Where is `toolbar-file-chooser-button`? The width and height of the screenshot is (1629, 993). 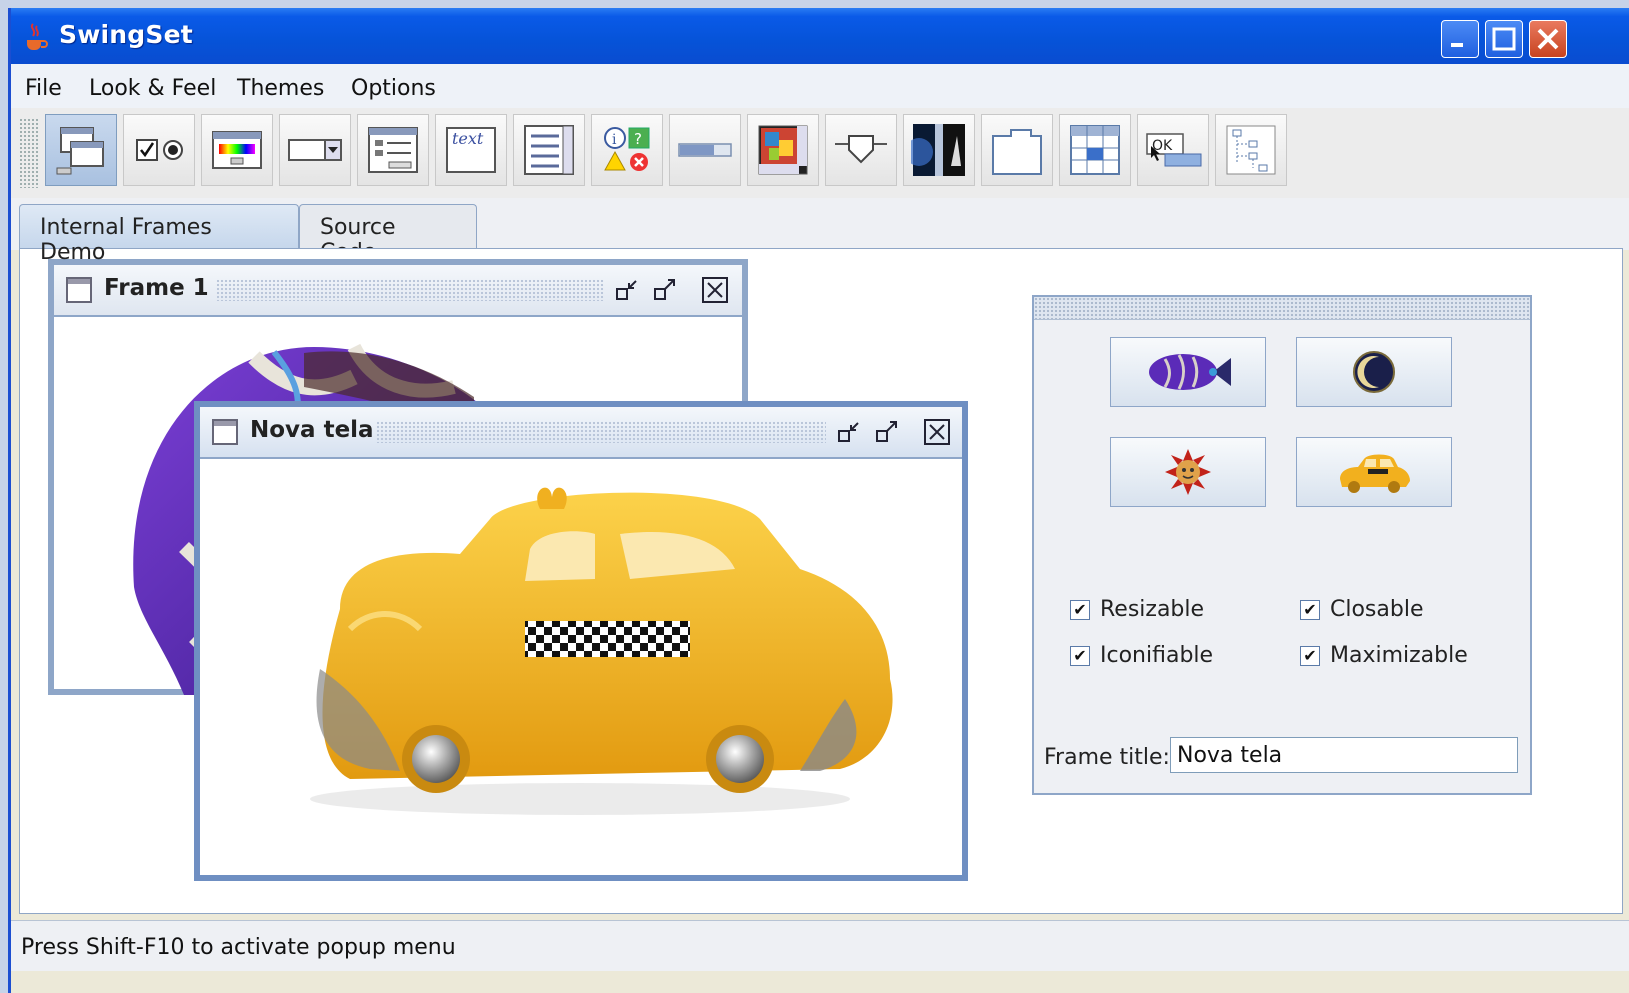
toolbar-file-chooser-button is located at coordinates (393, 150).